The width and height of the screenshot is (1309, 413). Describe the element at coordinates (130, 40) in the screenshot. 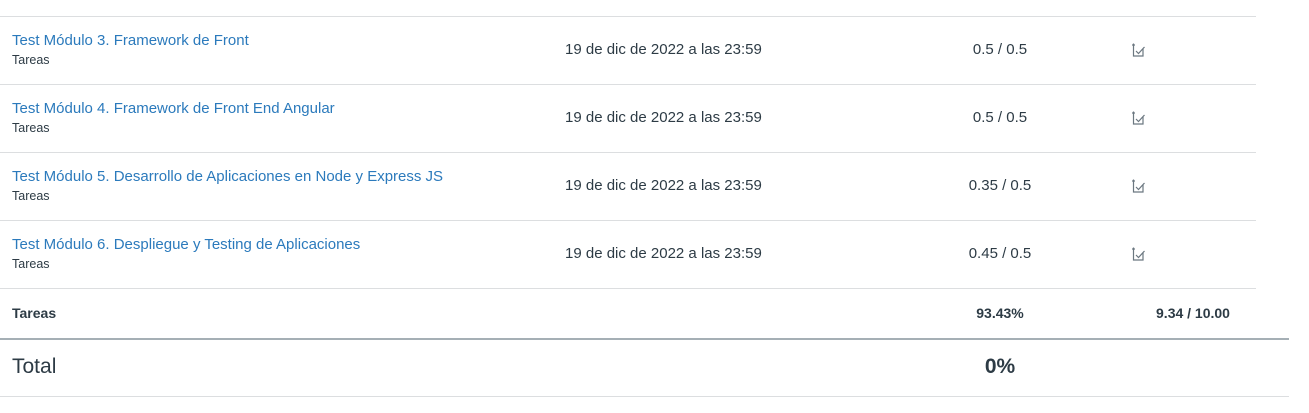

I see `assignment-title-link: Test Módulo 3. Framework de Front` at that location.